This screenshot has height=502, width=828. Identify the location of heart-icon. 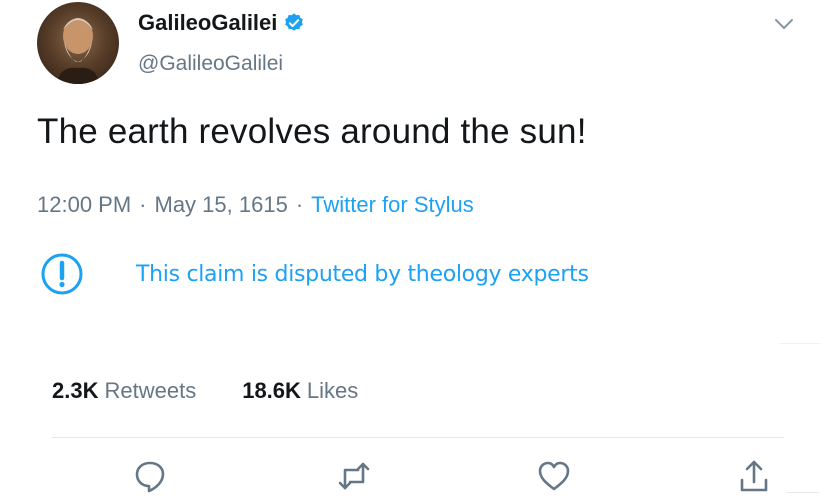
(554, 476).